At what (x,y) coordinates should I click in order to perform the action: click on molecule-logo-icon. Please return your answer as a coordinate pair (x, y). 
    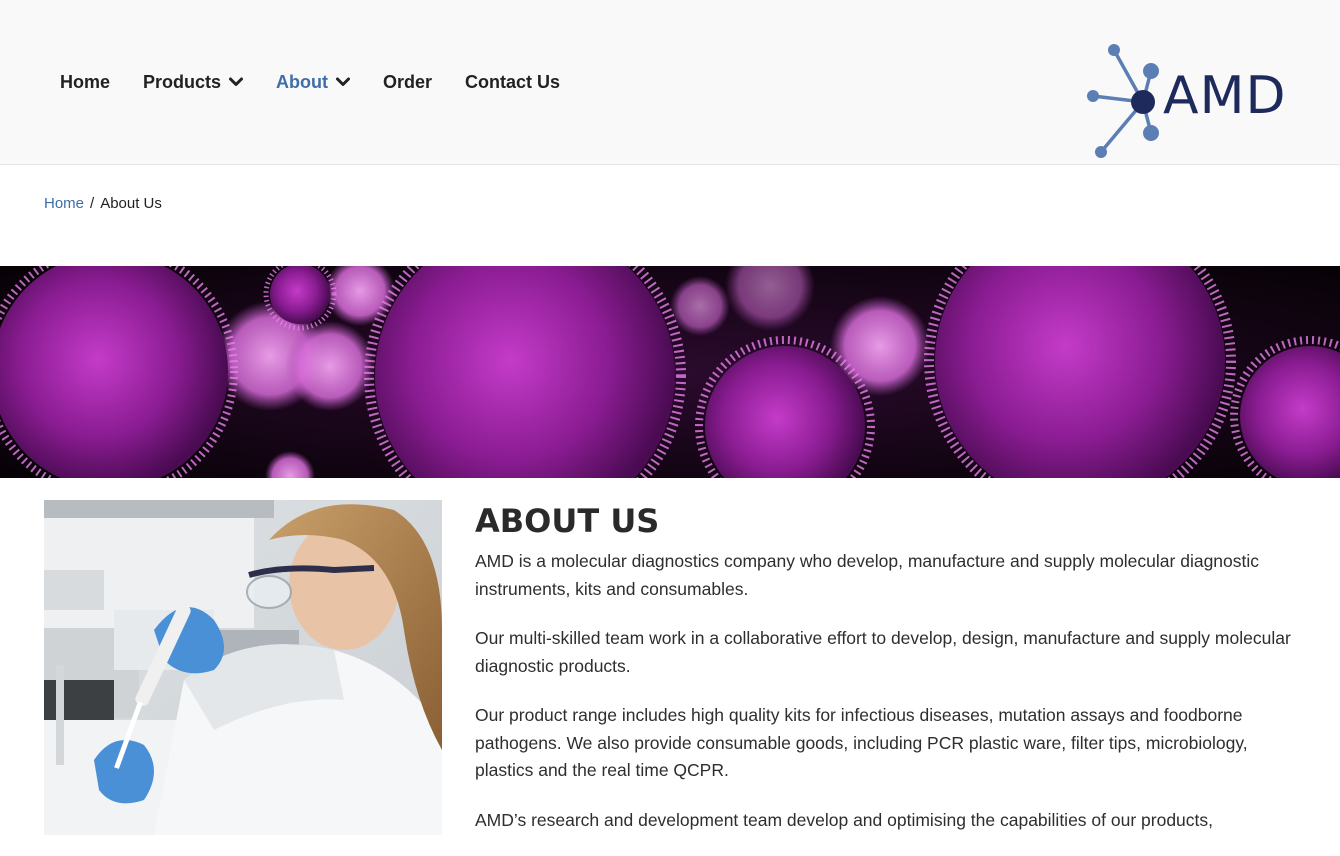
    Looking at the image, I should click on (1123, 101).